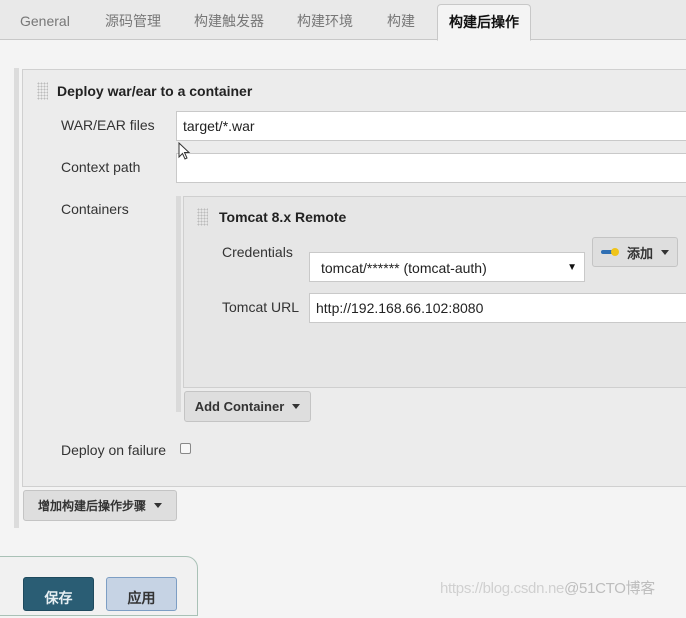 This screenshot has width=686, height=618. What do you see at coordinates (401, 22) in the screenshot?
I see `tab-build: 构建` at bounding box center [401, 22].